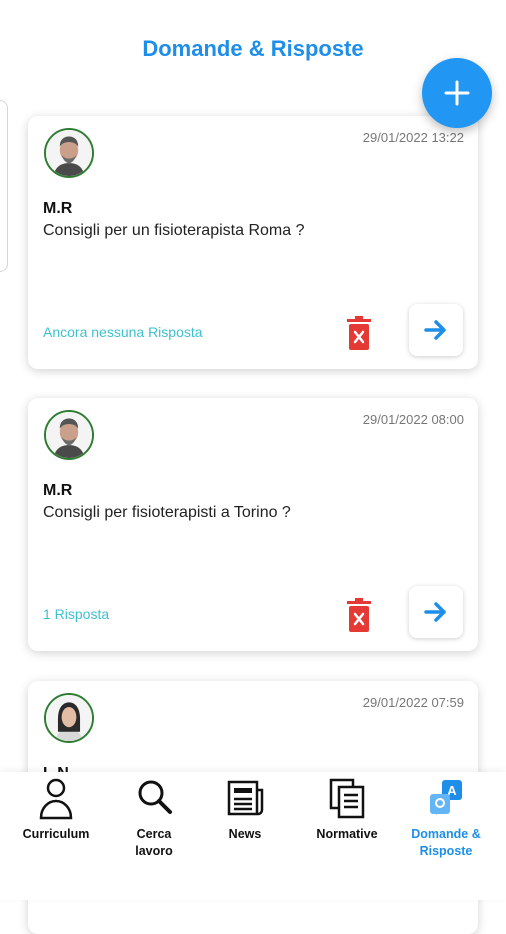 The image size is (506, 934). I want to click on nav-label: Normative, so click(347, 834).